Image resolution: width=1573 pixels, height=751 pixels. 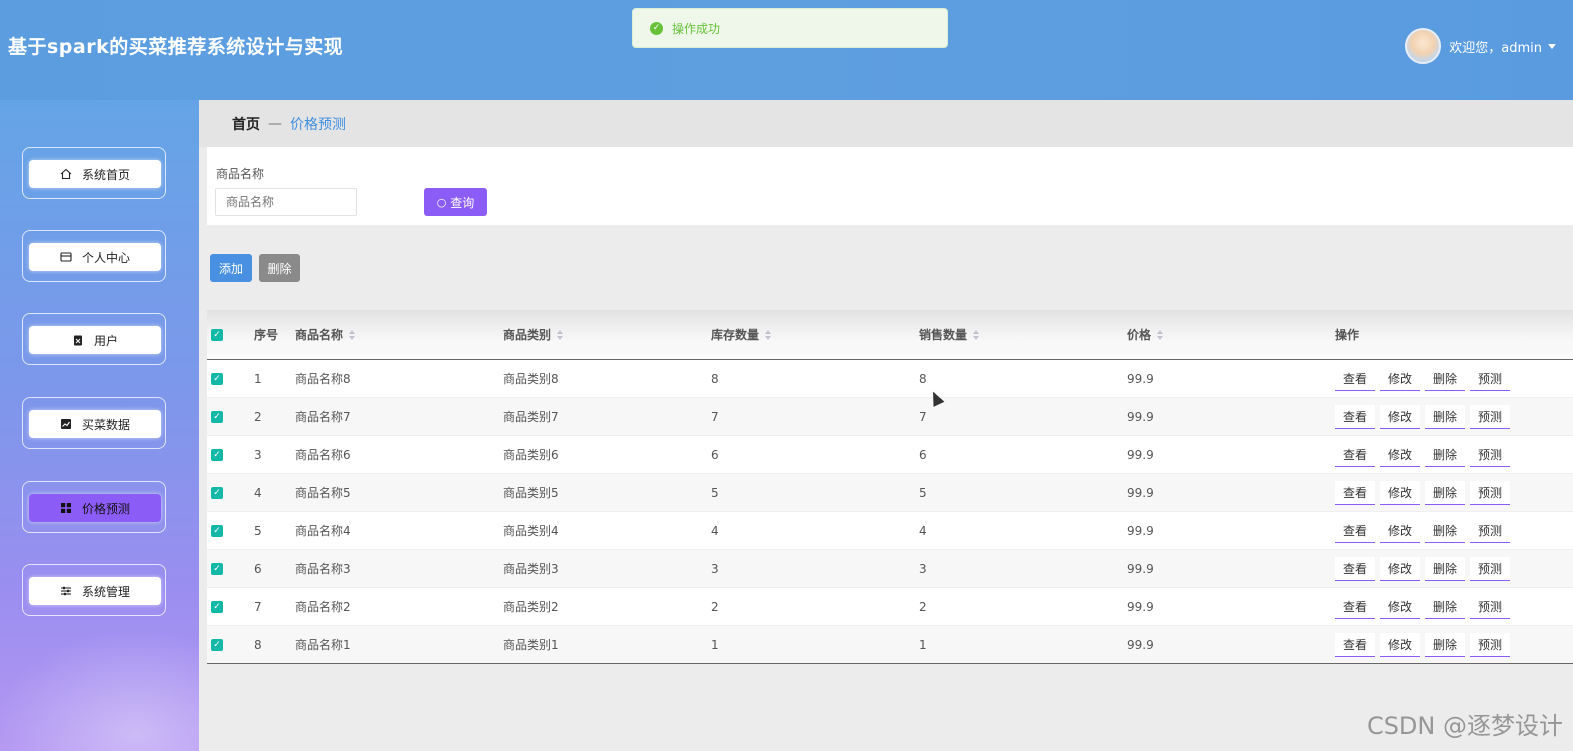 What do you see at coordinates (923, 378) in the screenshot?
I see `cell-sales: 8` at bounding box center [923, 378].